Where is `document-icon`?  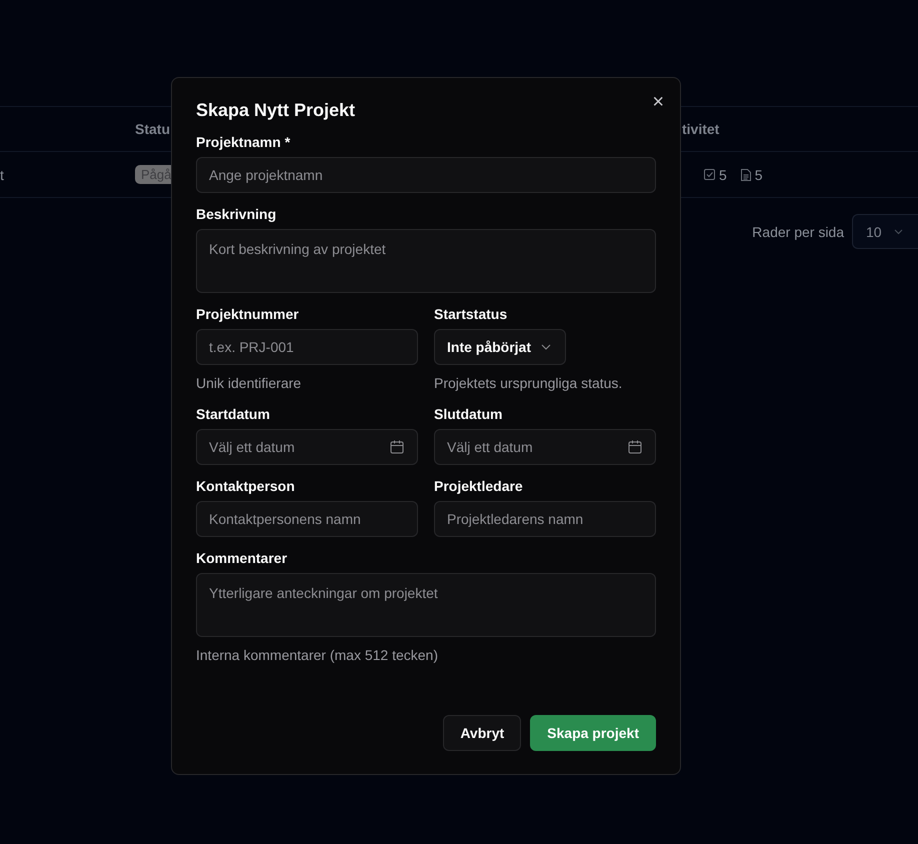 document-icon is located at coordinates (745, 174).